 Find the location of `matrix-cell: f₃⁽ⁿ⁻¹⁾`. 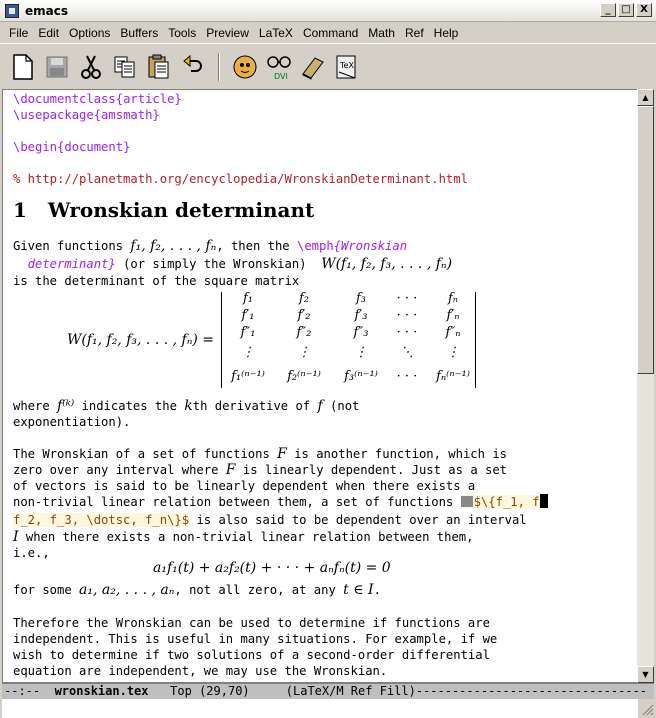

matrix-cell: f₃⁽ⁿ⁻¹⁾ is located at coordinates (361, 376).